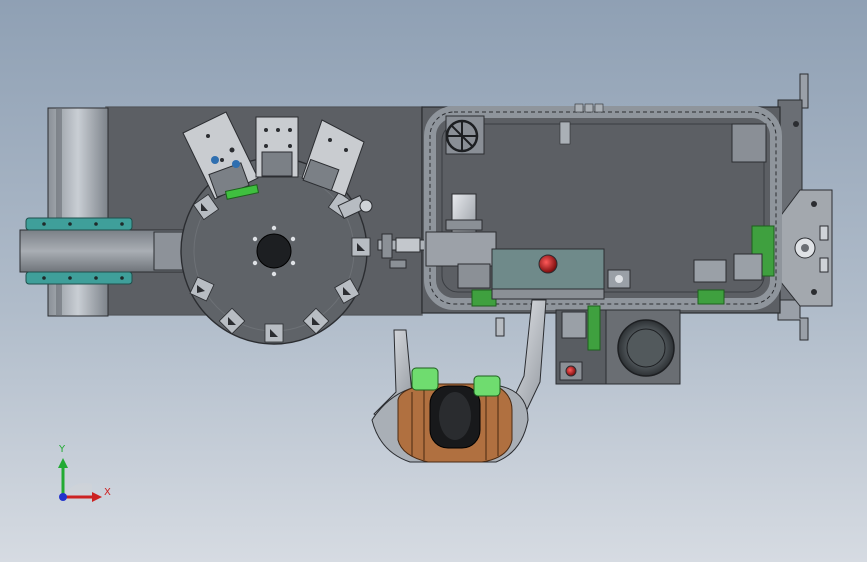 The image size is (867, 562). Describe the element at coordinates (465, 135) in the screenshot. I see `hand-wheel` at that location.